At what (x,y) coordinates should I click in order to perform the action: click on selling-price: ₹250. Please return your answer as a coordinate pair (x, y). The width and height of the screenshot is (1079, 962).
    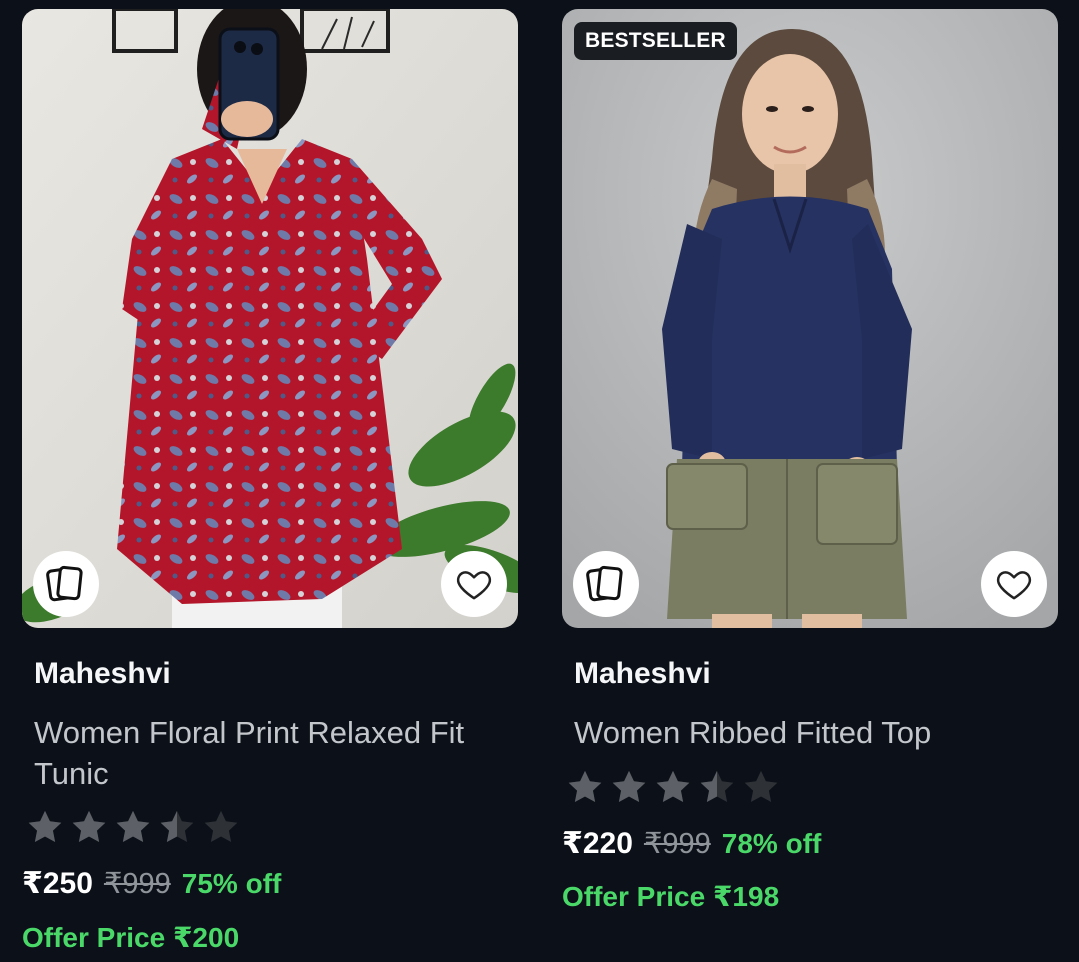
    Looking at the image, I should click on (57, 883).